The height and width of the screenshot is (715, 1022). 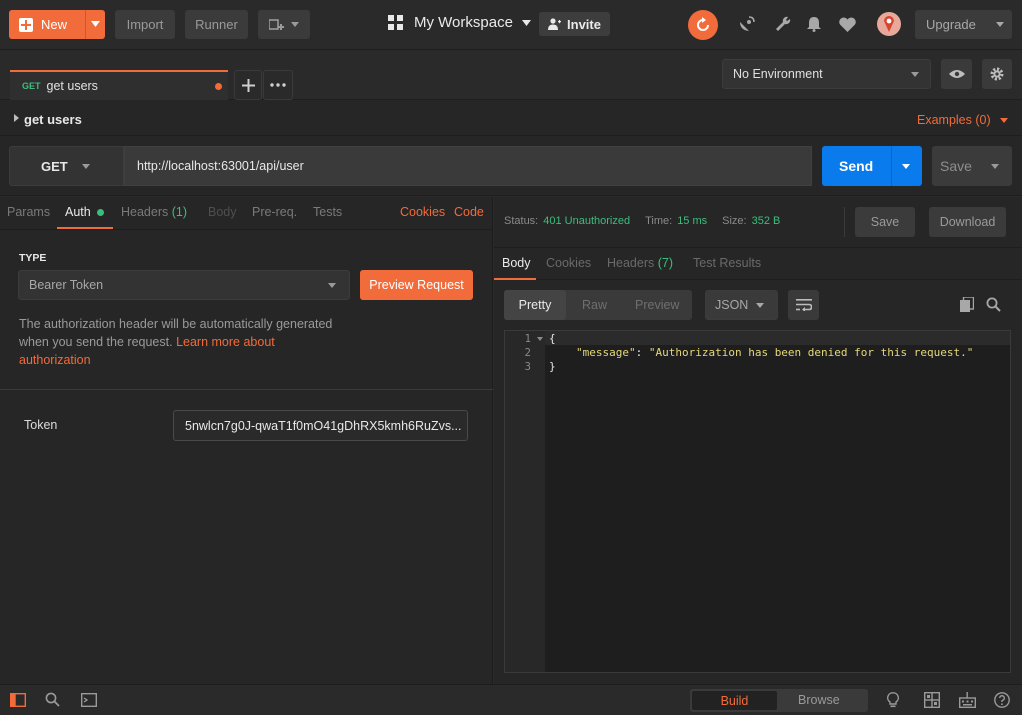 What do you see at coordinates (951, 24) in the screenshot?
I see `upgrade-label: Upgrade` at bounding box center [951, 24].